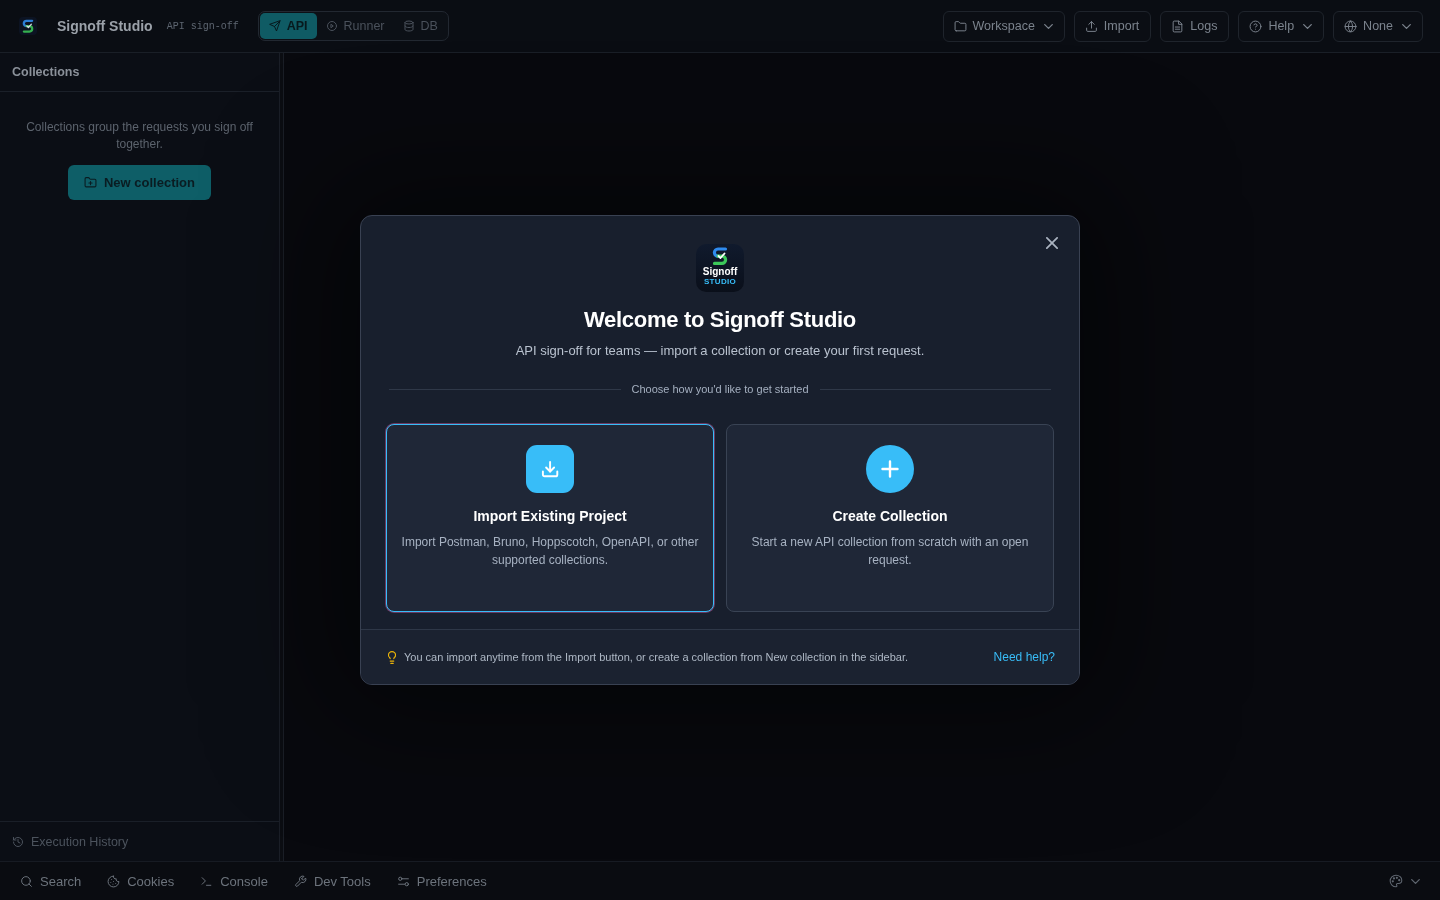 The height and width of the screenshot is (900, 1440). What do you see at coordinates (550, 469) in the screenshot?
I see `download-icon` at bounding box center [550, 469].